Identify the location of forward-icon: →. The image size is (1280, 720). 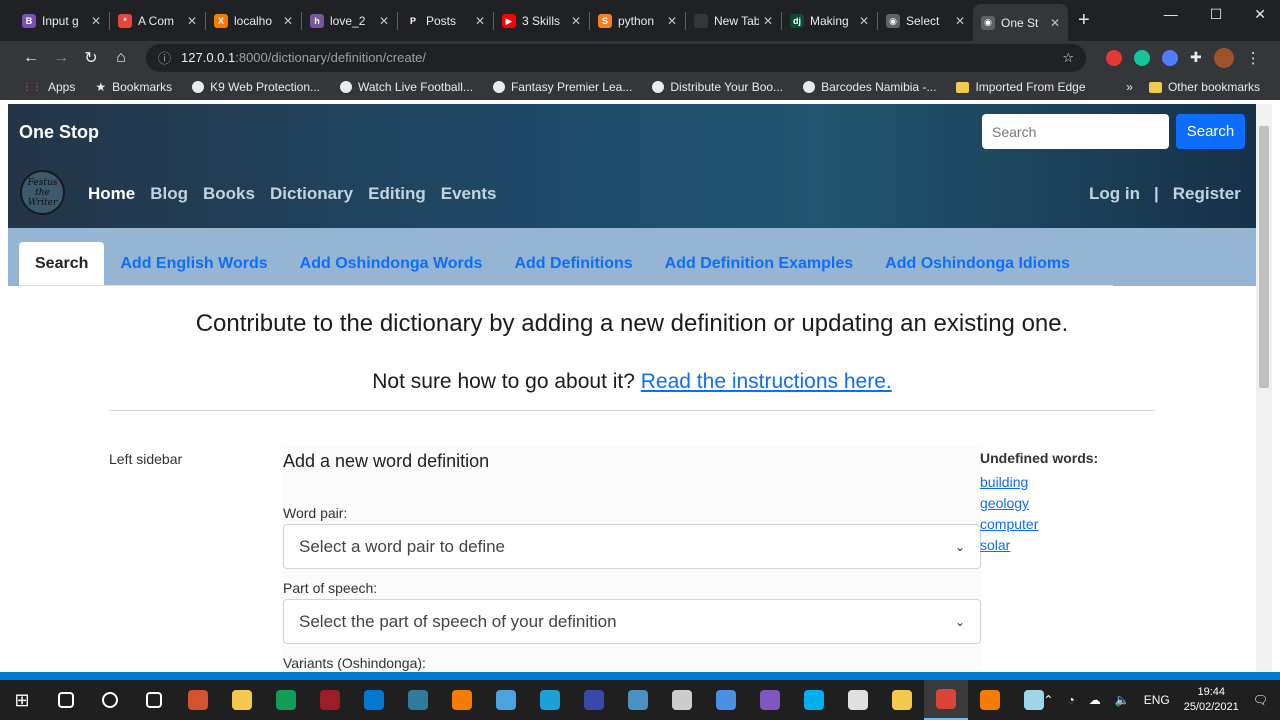
(61, 58).